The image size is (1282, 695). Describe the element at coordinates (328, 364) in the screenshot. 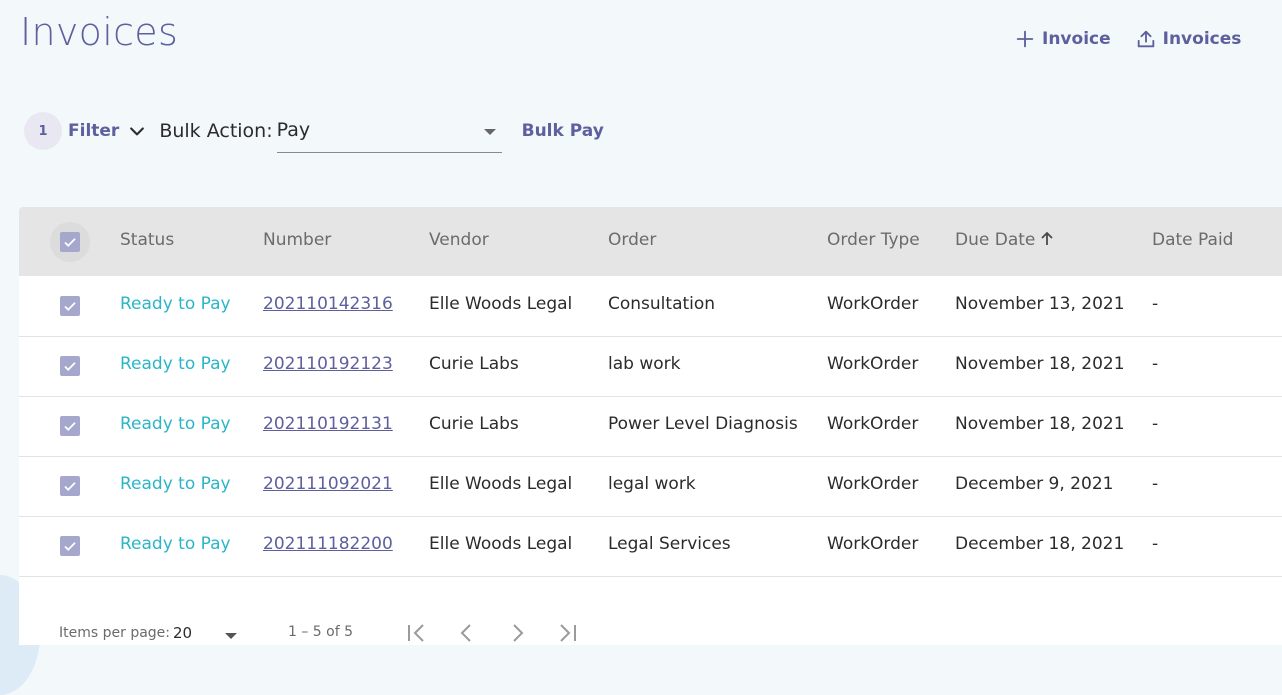

I see `invoice-number-link: 202110192123` at that location.